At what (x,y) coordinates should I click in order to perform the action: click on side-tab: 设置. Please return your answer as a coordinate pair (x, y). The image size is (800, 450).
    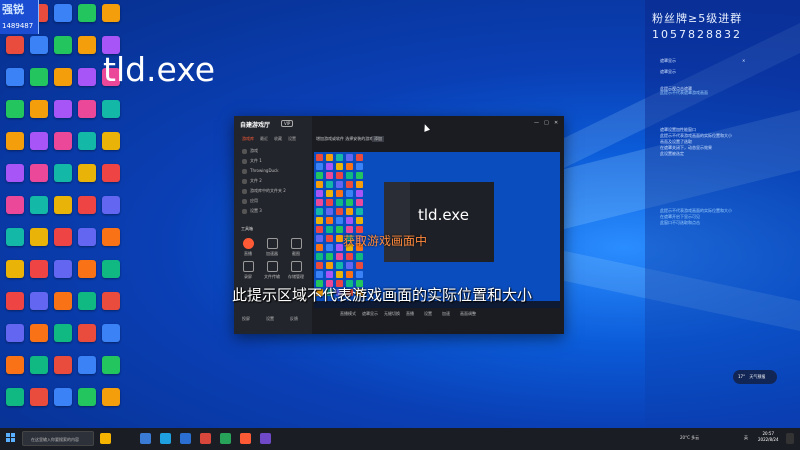
    Looking at the image, I should click on (292, 139).